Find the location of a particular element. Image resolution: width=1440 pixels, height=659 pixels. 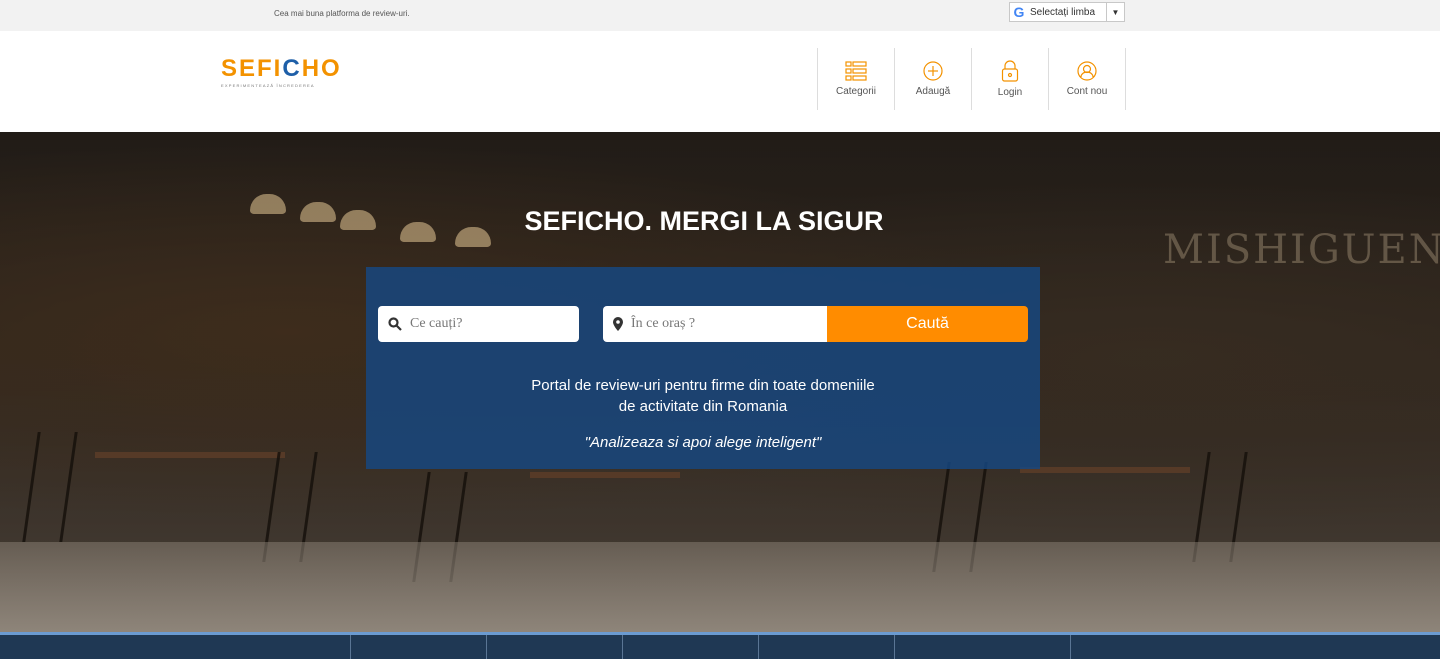

nav-login: Login is located at coordinates (1010, 79).